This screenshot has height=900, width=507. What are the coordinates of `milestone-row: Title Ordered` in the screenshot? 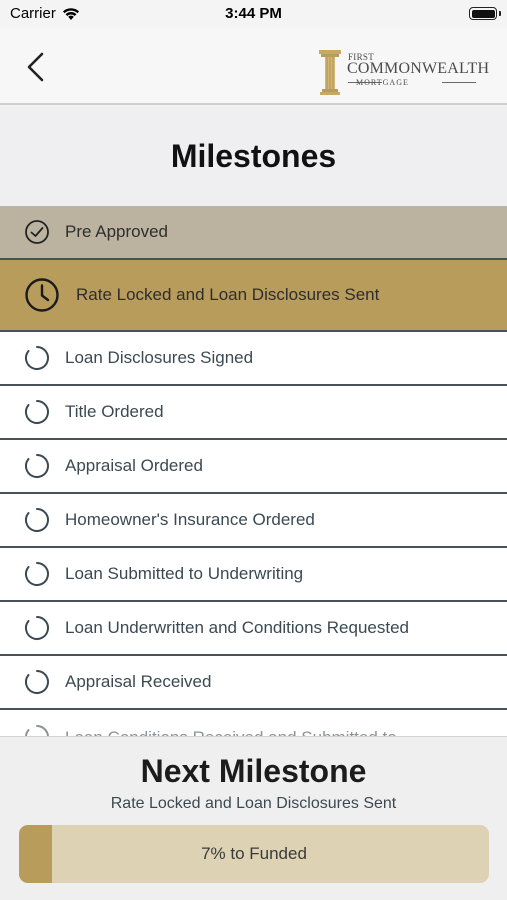 It's located at (253, 413).